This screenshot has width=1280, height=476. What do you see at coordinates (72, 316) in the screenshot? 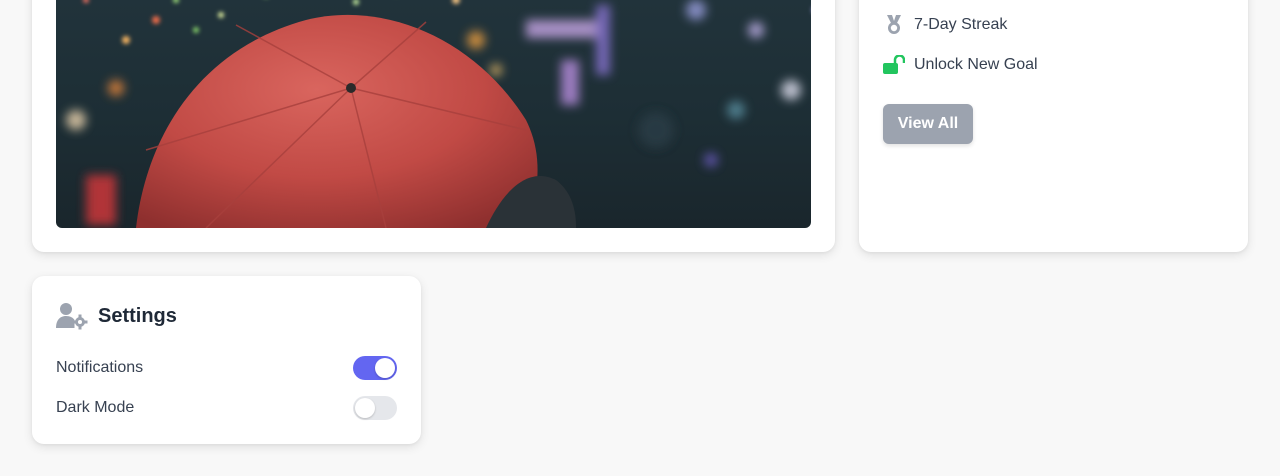
I see `user-gear-icon` at bounding box center [72, 316].